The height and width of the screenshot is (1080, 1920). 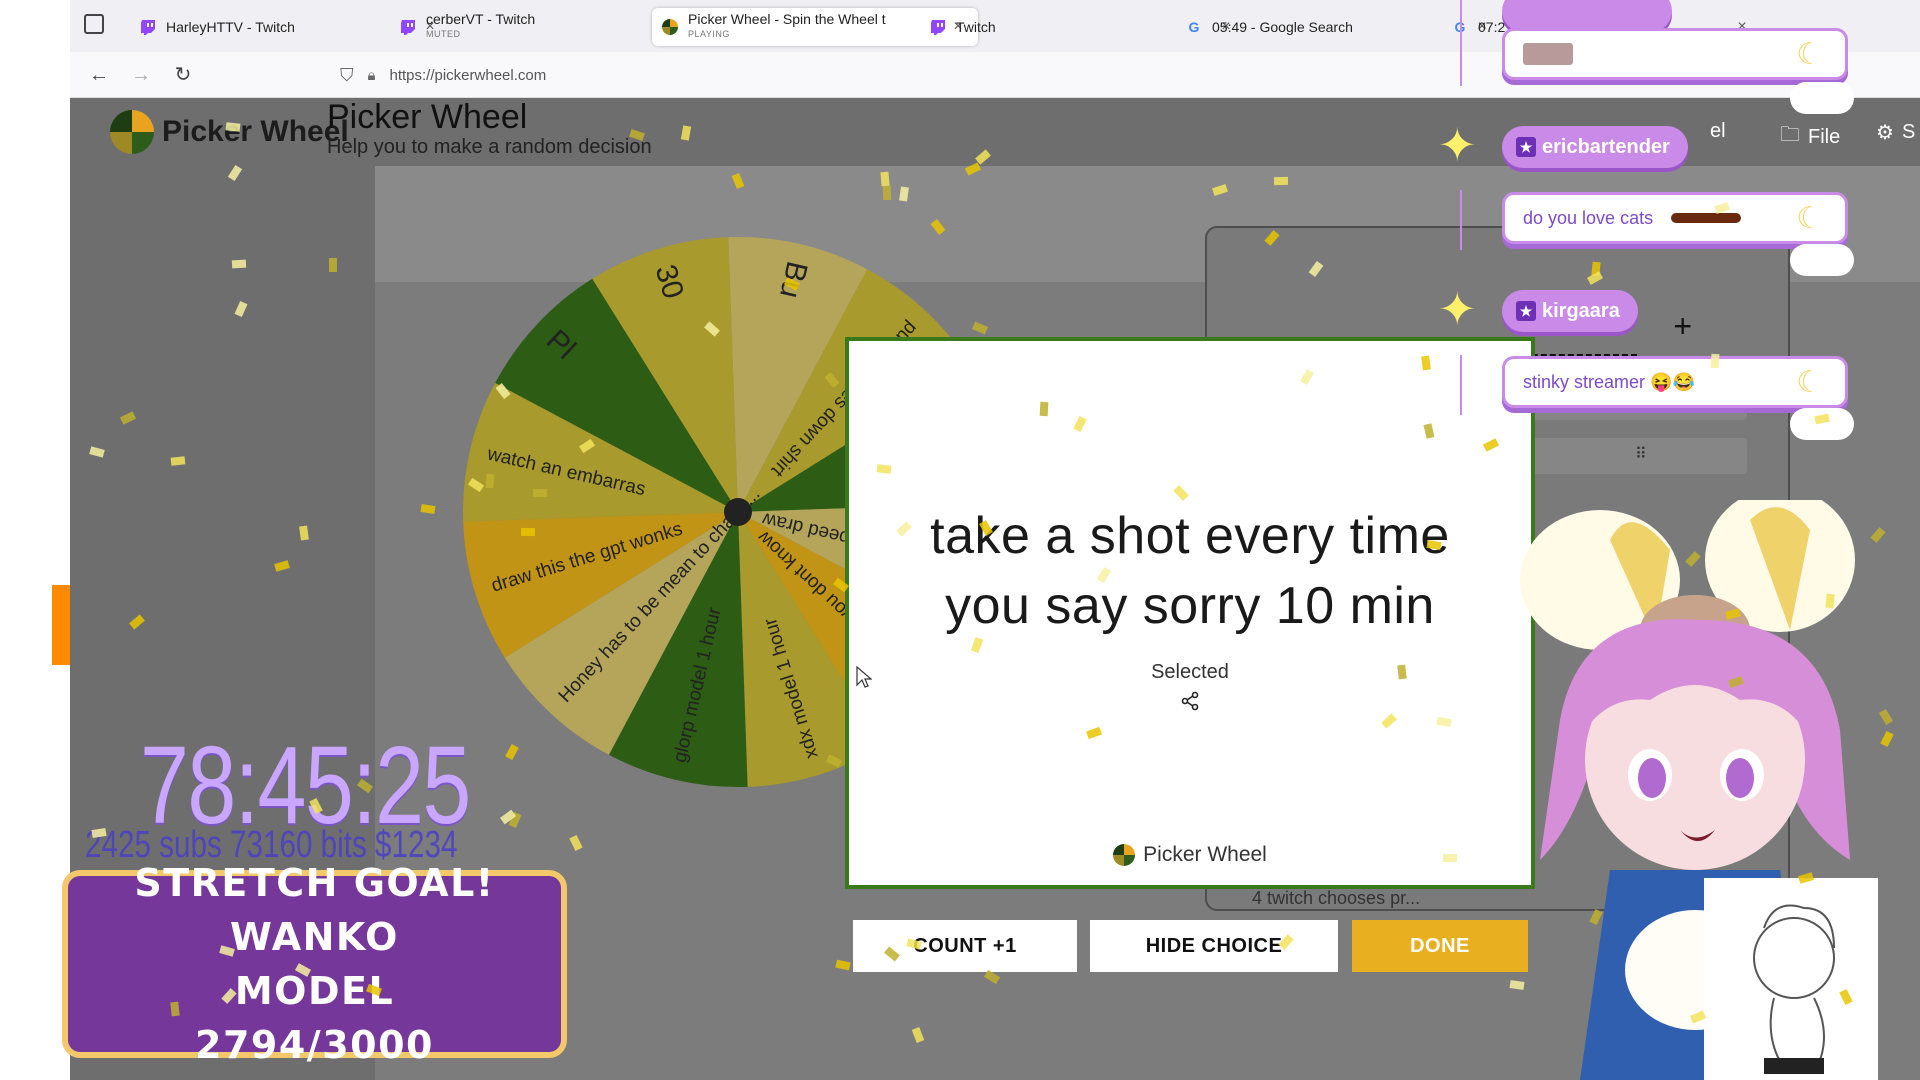 What do you see at coordinates (709, 34) in the screenshot?
I see `tab-playing-label: PLAYING` at bounding box center [709, 34].